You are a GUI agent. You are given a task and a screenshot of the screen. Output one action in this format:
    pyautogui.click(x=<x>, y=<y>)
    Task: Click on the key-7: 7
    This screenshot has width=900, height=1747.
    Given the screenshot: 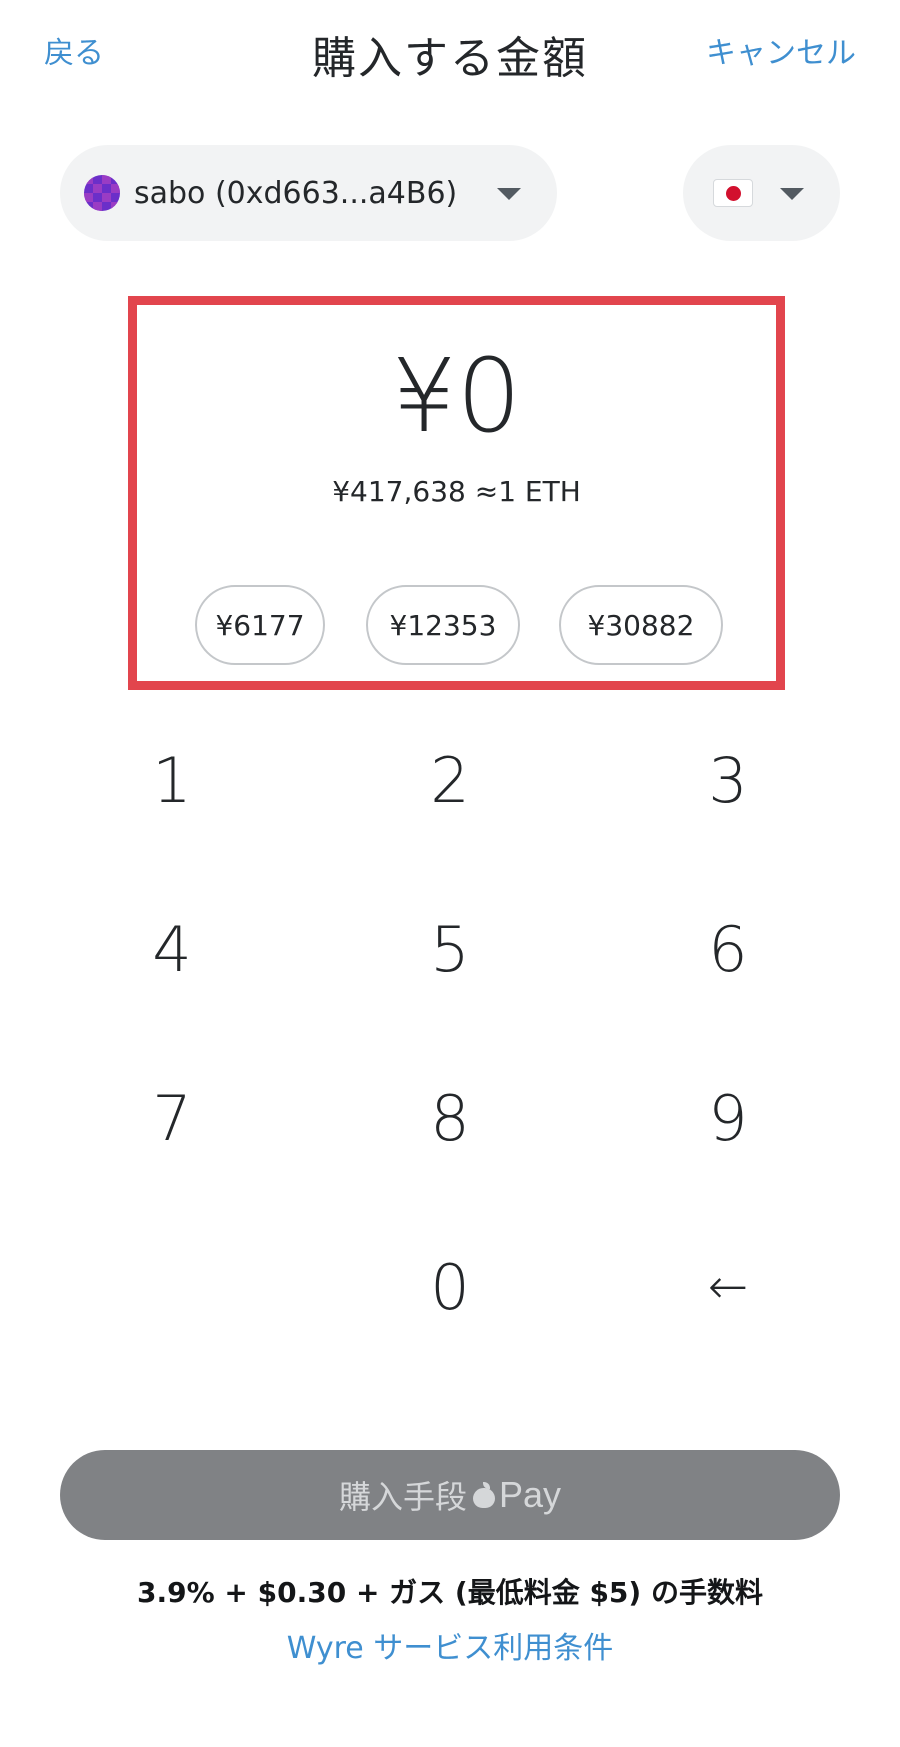 What is the action you would take?
    pyautogui.click(x=172, y=1118)
    